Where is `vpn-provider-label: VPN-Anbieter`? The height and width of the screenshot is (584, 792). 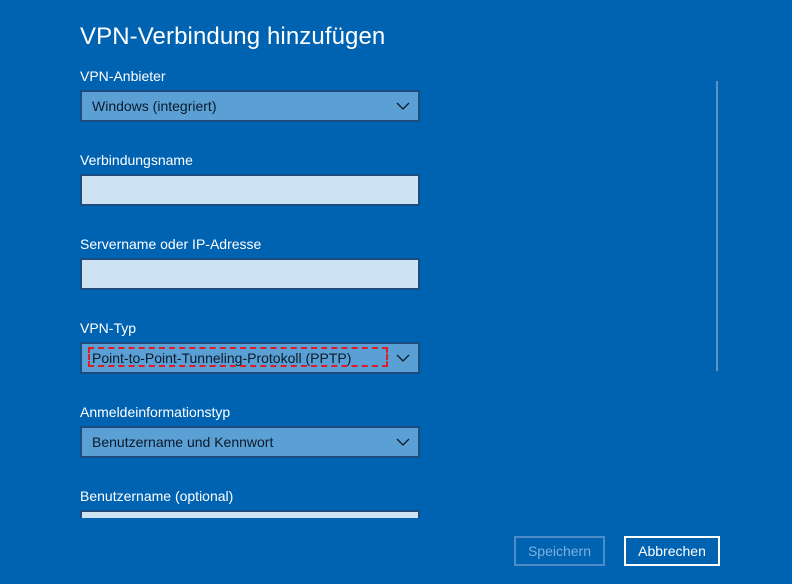
vpn-provider-label: VPN-Anbieter is located at coordinates (123, 76).